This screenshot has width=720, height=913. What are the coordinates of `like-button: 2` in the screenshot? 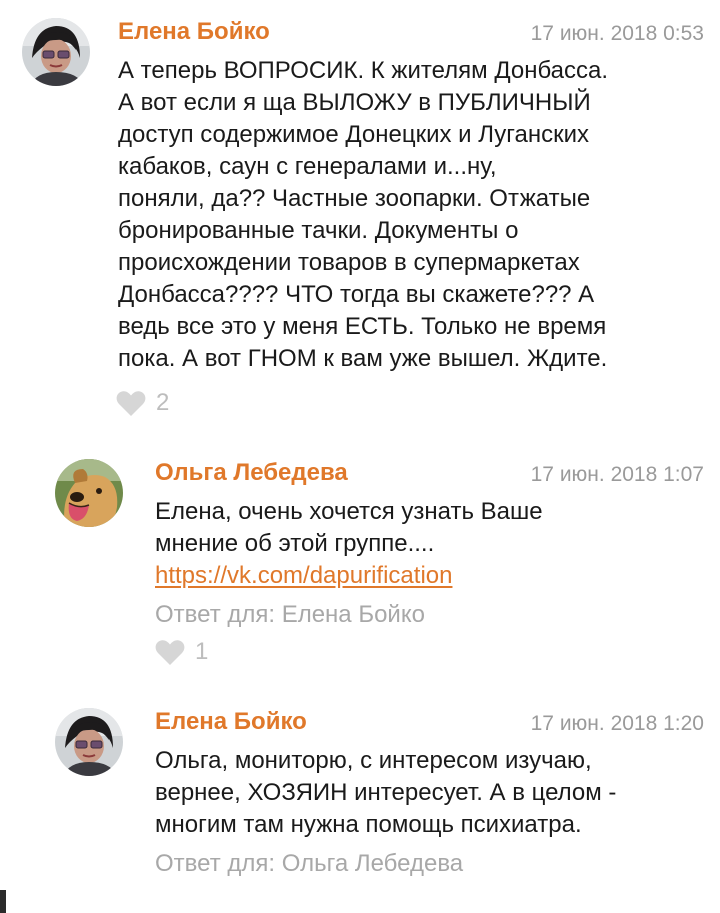 It's located at (142, 403).